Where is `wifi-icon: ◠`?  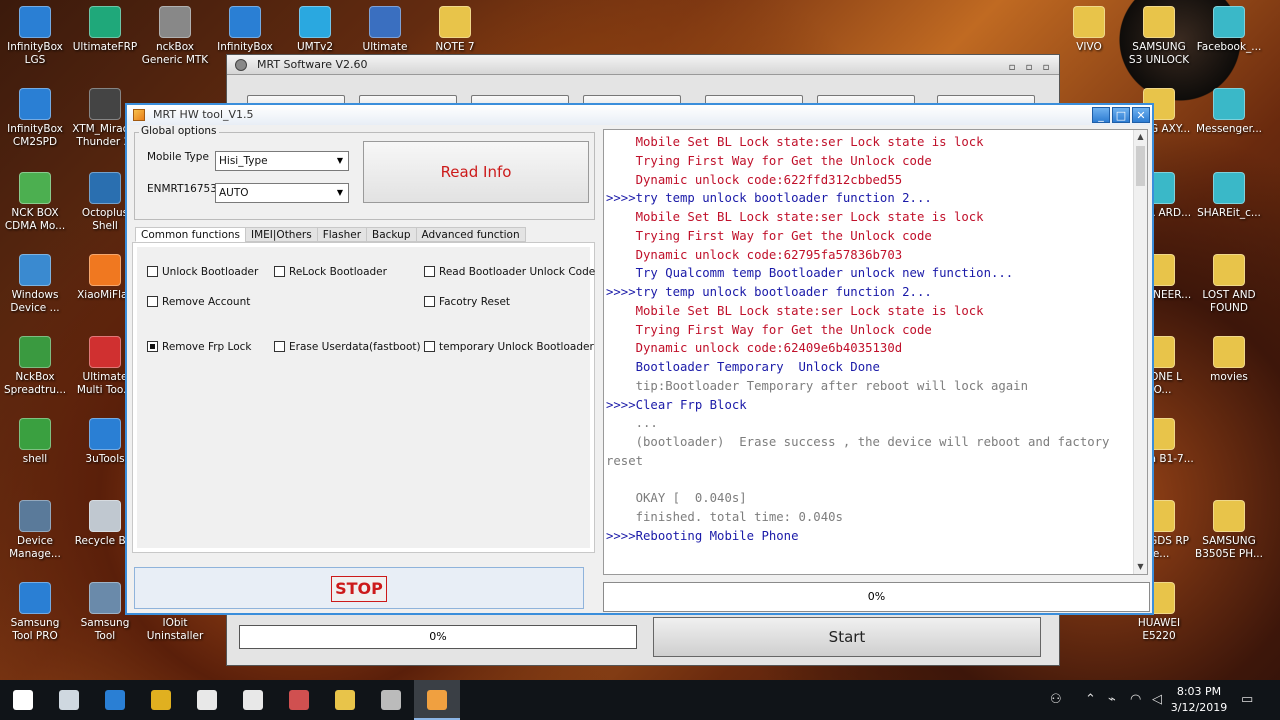 wifi-icon: ◠ is located at coordinates (1135, 699).